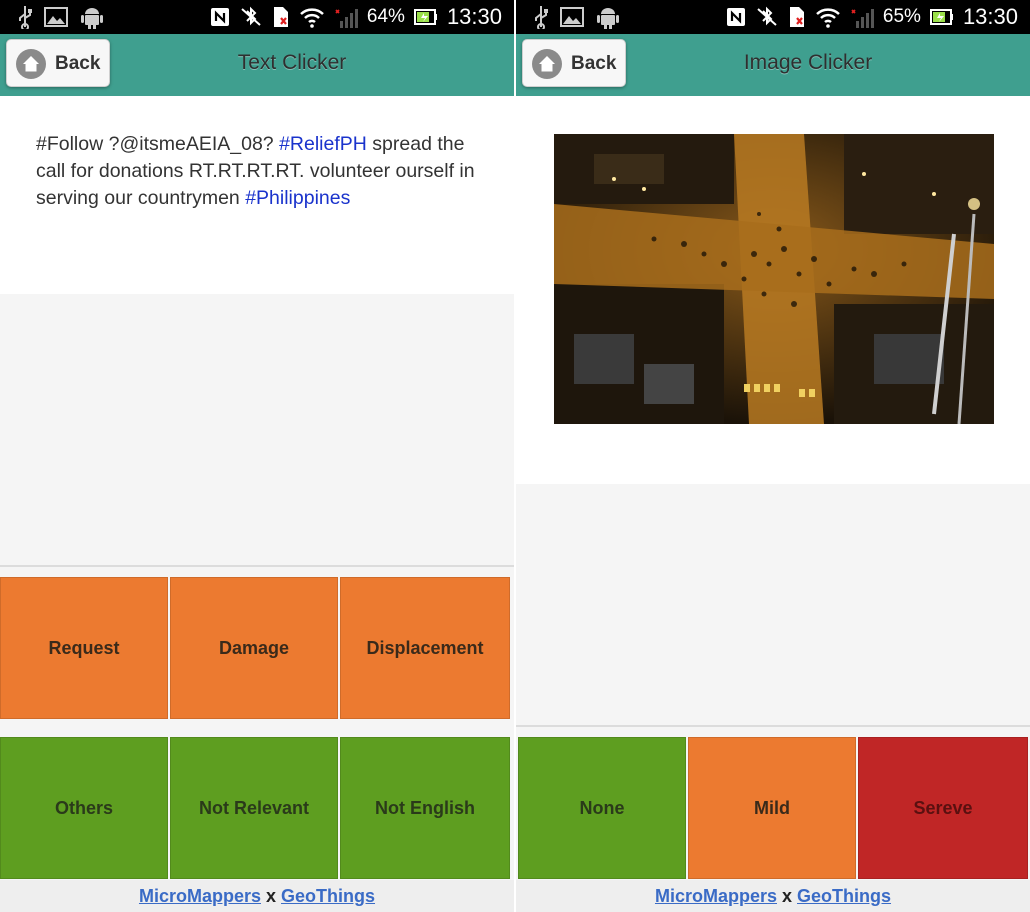 This screenshot has height=912, width=1030. What do you see at coordinates (772, 808) in the screenshot?
I see `mild-button: Mild` at bounding box center [772, 808].